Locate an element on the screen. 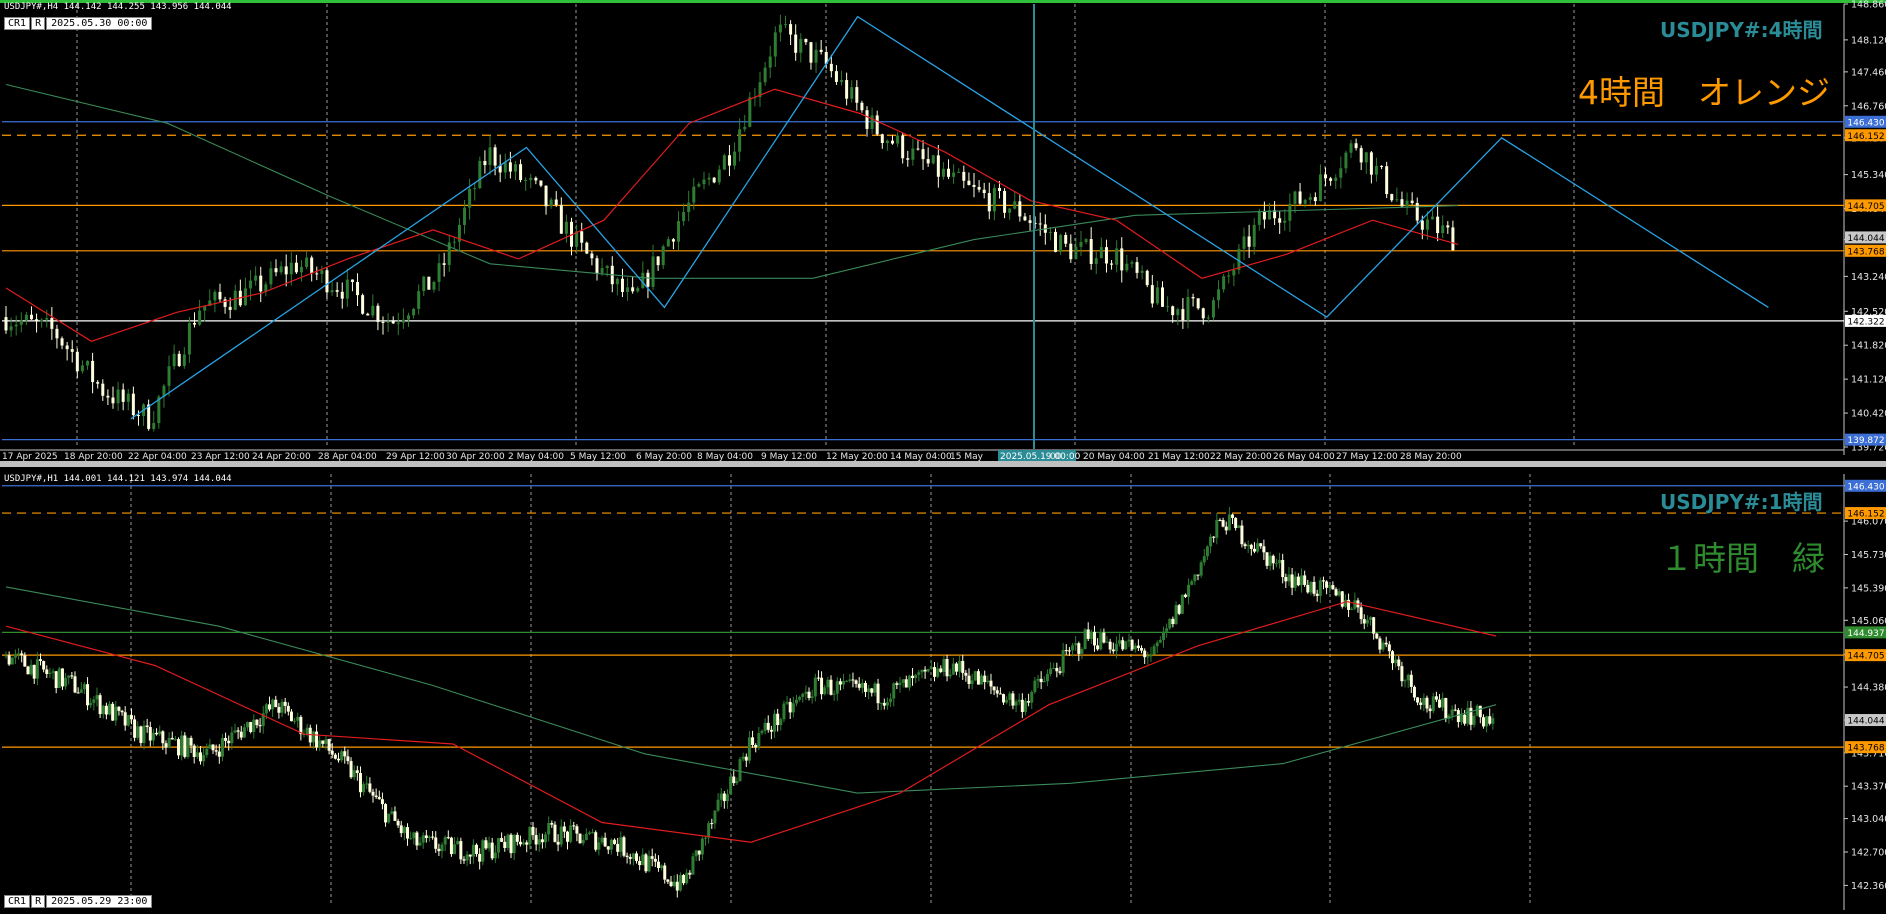 Image resolution: width=1886 pixels, height=914 pixels. price-tick-label: 141.820 is located at coordinates (1868, 346).